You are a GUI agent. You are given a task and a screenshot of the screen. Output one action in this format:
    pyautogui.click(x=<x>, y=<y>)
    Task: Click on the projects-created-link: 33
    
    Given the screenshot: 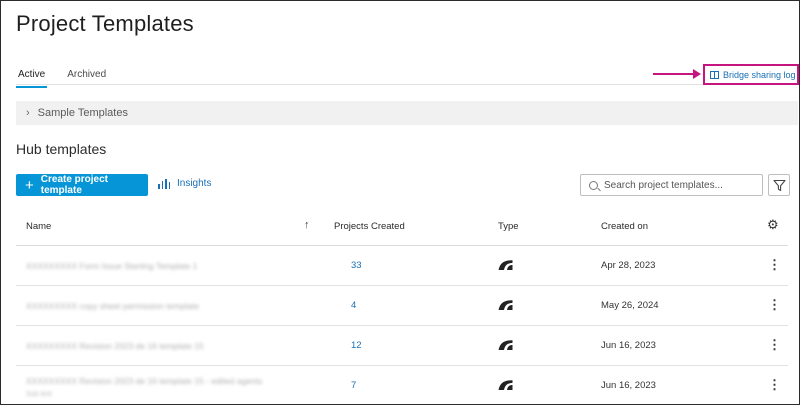 What is the action you would take?
    pyautogui.click(x=356, y=265)
    